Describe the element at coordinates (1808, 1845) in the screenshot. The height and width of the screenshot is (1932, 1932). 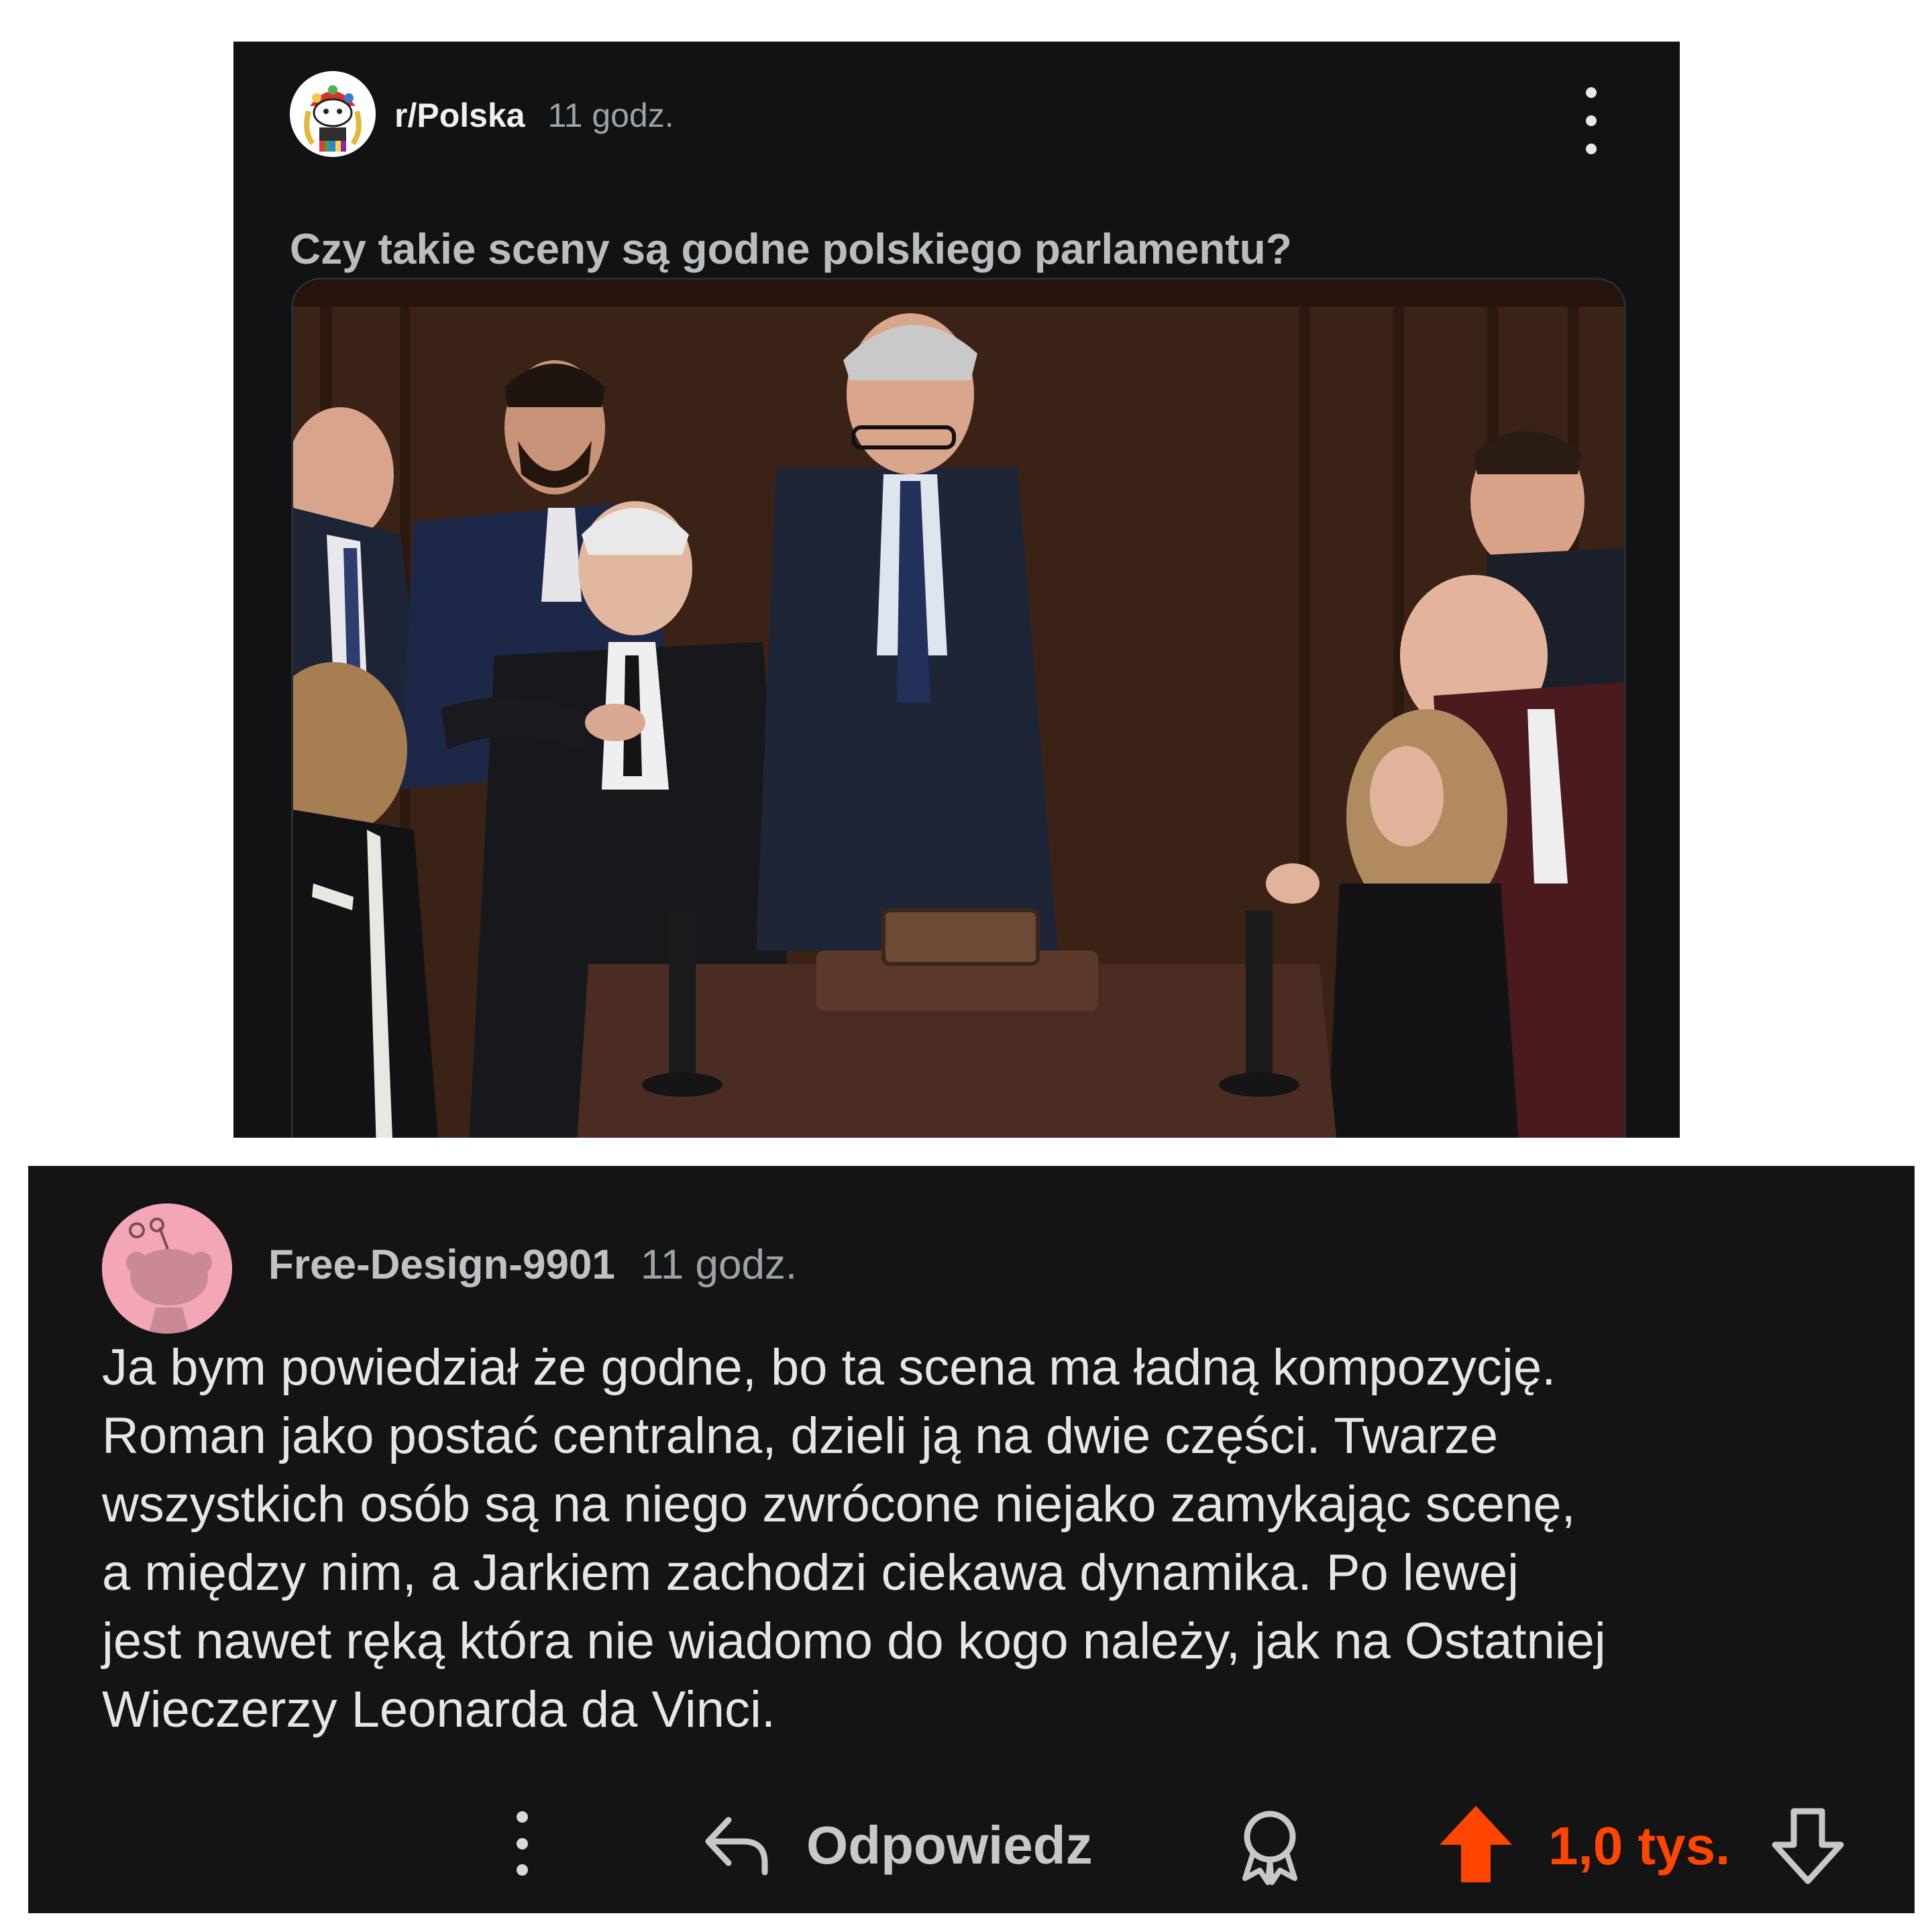
I see `downvote-icon` at that location.